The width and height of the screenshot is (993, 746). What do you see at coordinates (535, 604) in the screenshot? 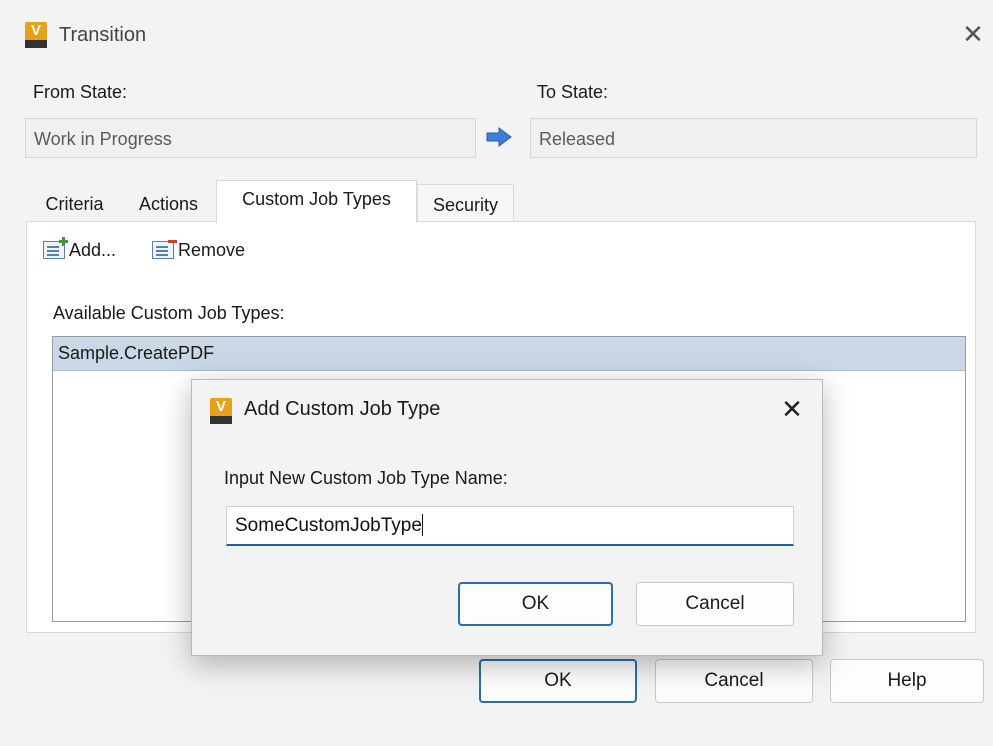
I see `dialog-ok-button: OK` at bounding box center [535, 604].